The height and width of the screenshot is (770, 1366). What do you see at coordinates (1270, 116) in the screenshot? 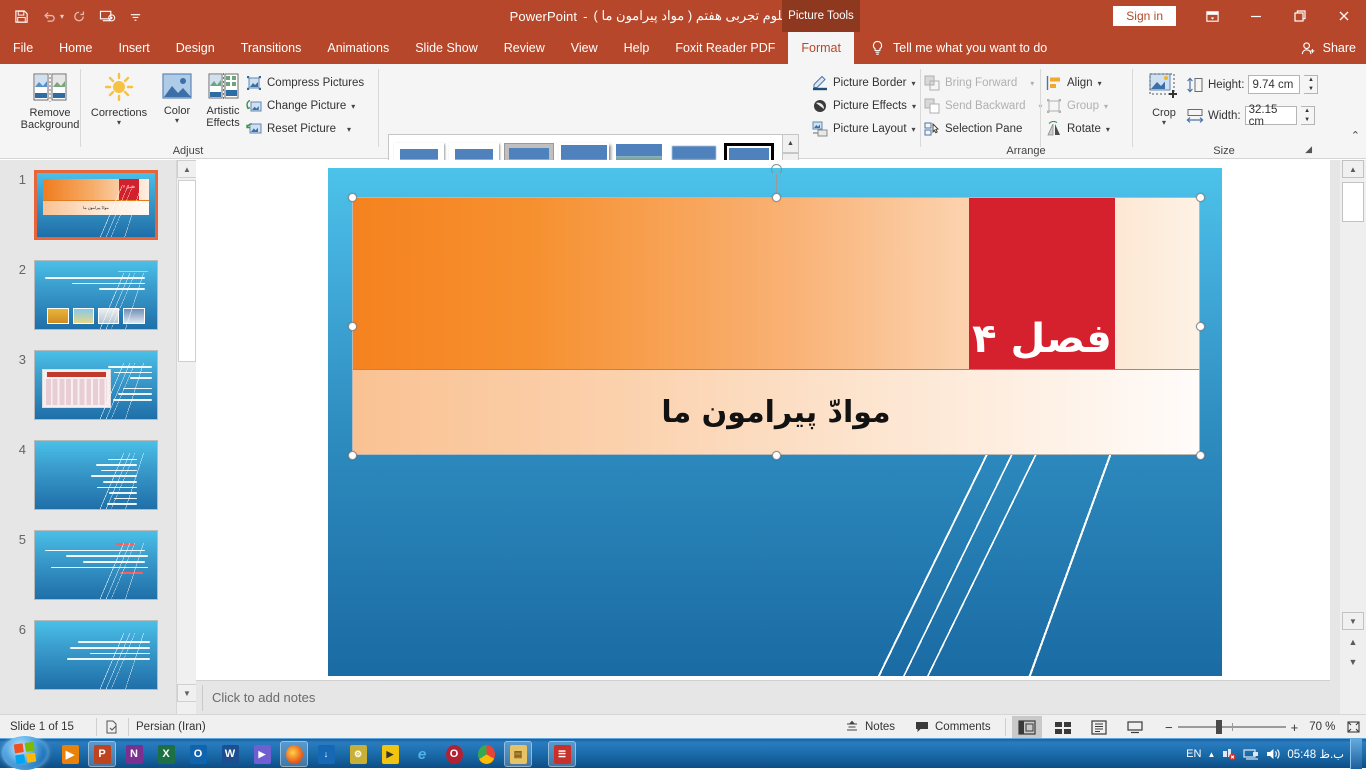
I see `width-input: 32.15 cm` at bounding box center [1270, 116].